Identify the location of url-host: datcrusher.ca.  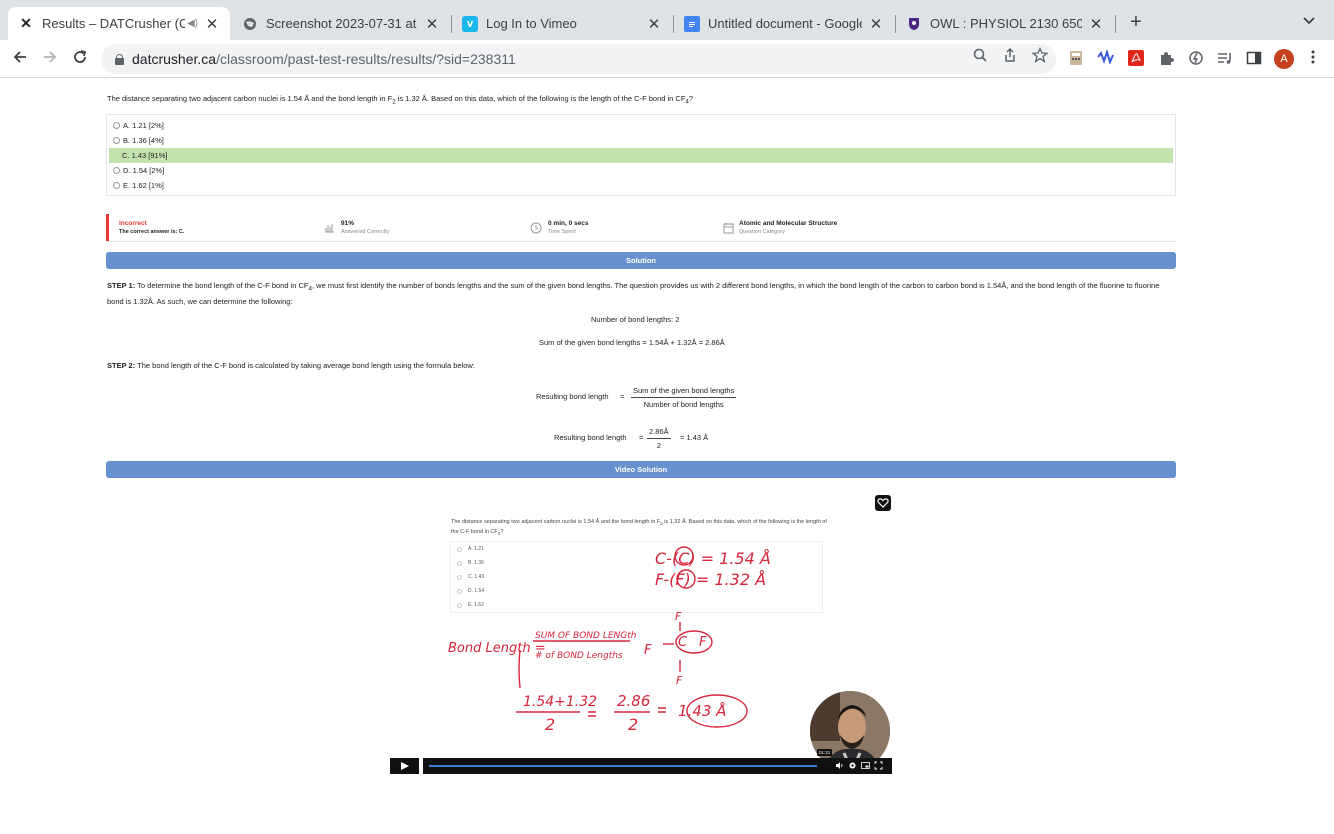
(174, 59).